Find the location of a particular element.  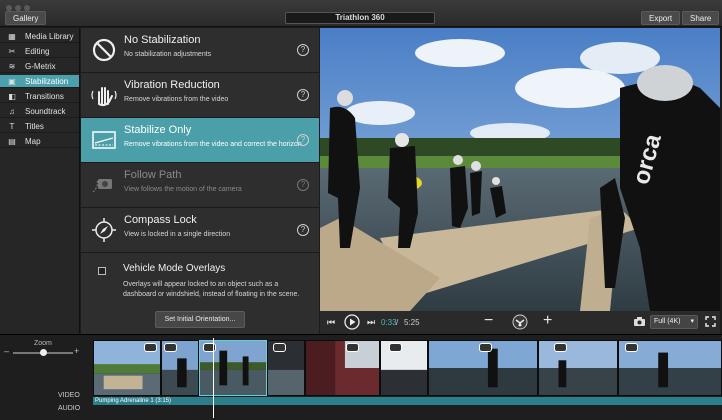

sidebar-item-editing: ✂ Editing is located at coordinates (39, 51).